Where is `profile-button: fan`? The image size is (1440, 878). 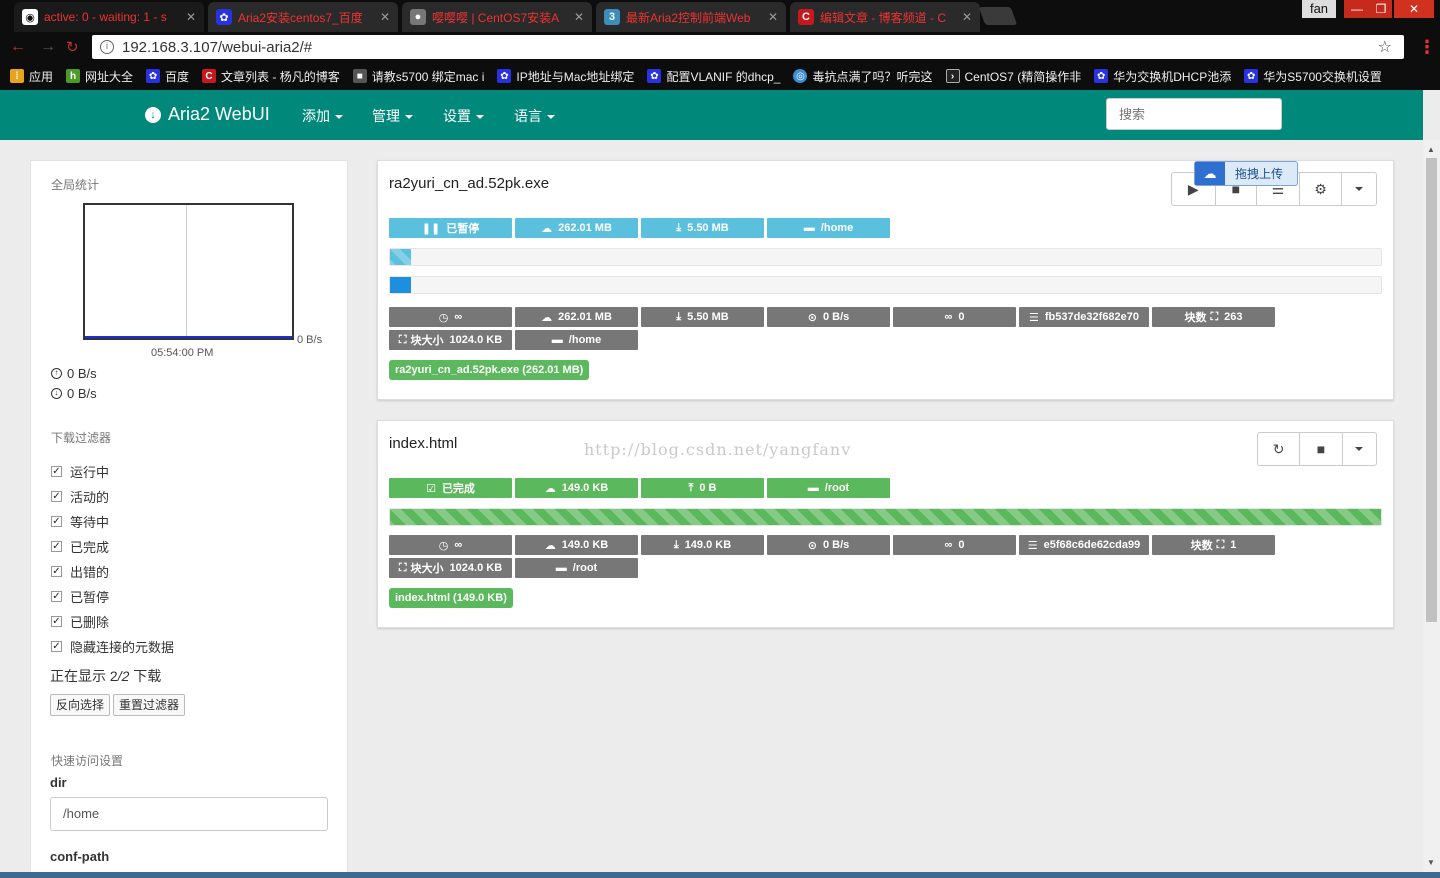
profile-button: fan is located at coordinates (1319, 9).